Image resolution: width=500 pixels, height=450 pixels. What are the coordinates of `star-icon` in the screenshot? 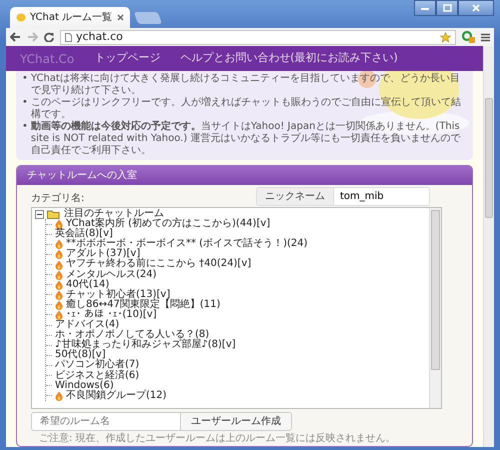 It's located at (445, 37).